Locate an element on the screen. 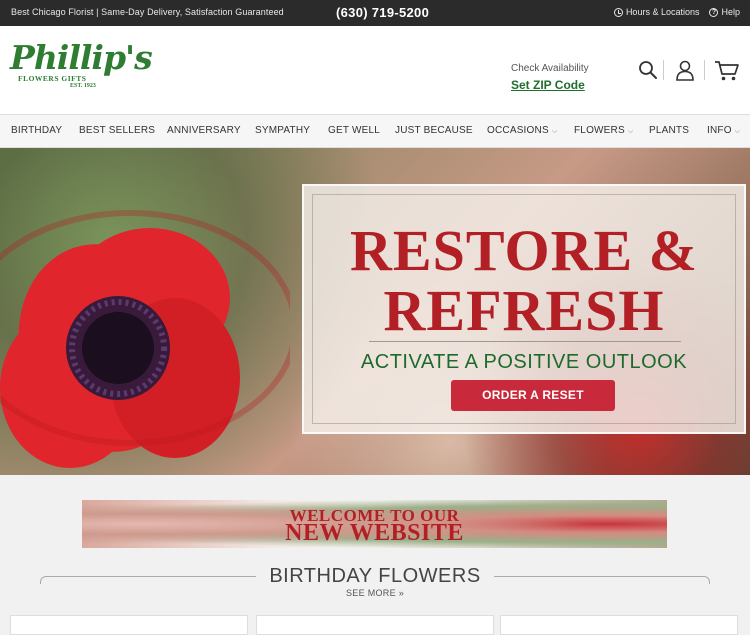 This screenshot has height=635, width=750. nav-label: SYMPATHY is located at coordinates (283, 130).